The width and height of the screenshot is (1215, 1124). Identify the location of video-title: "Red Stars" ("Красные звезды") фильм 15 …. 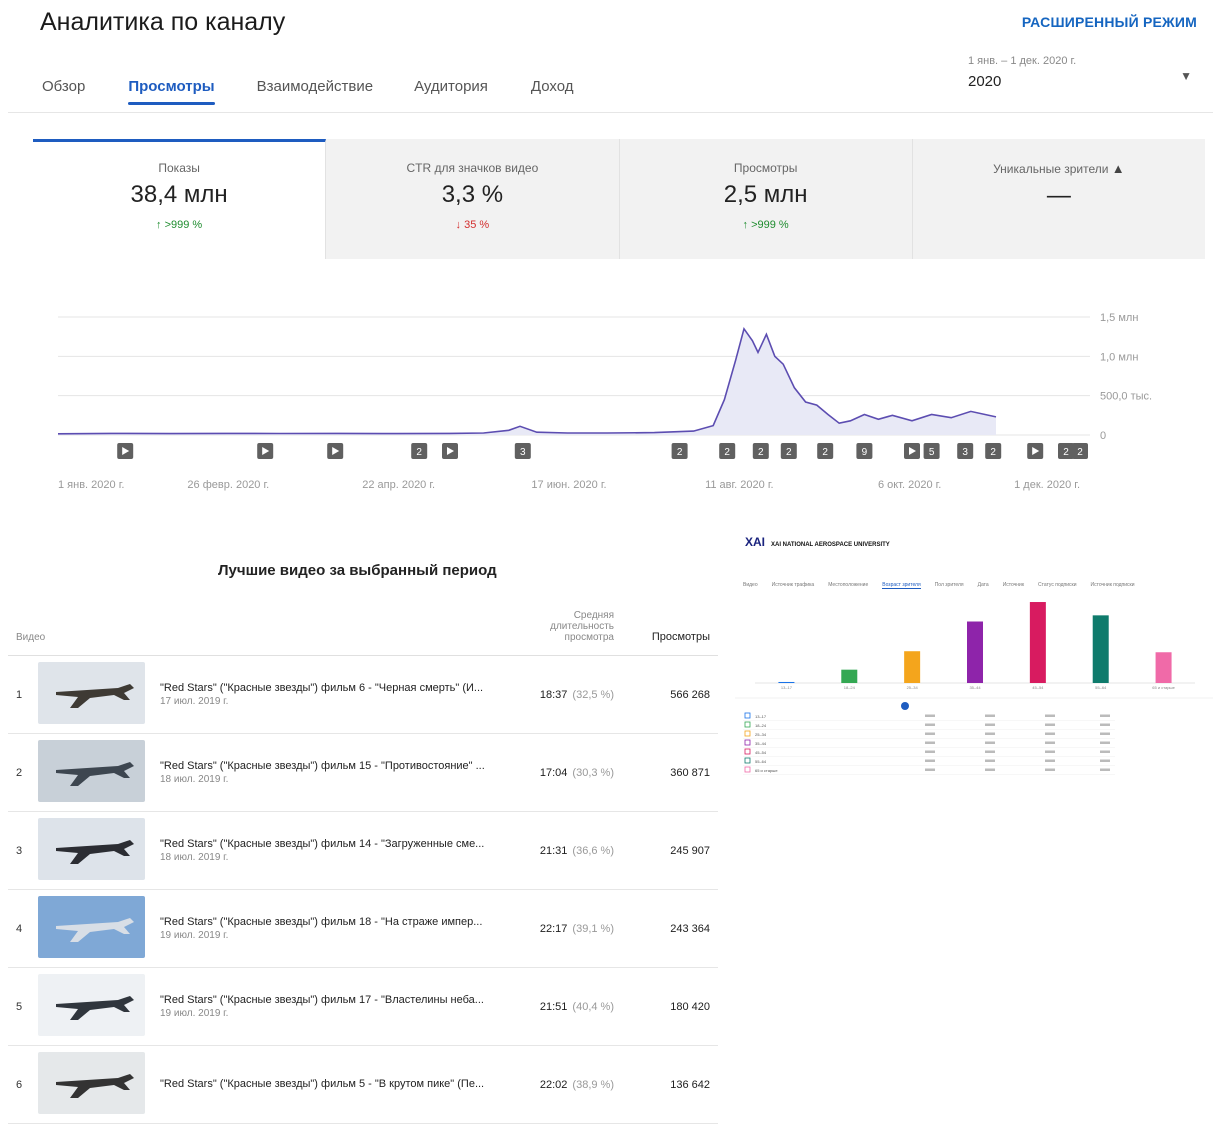
(331, 766).